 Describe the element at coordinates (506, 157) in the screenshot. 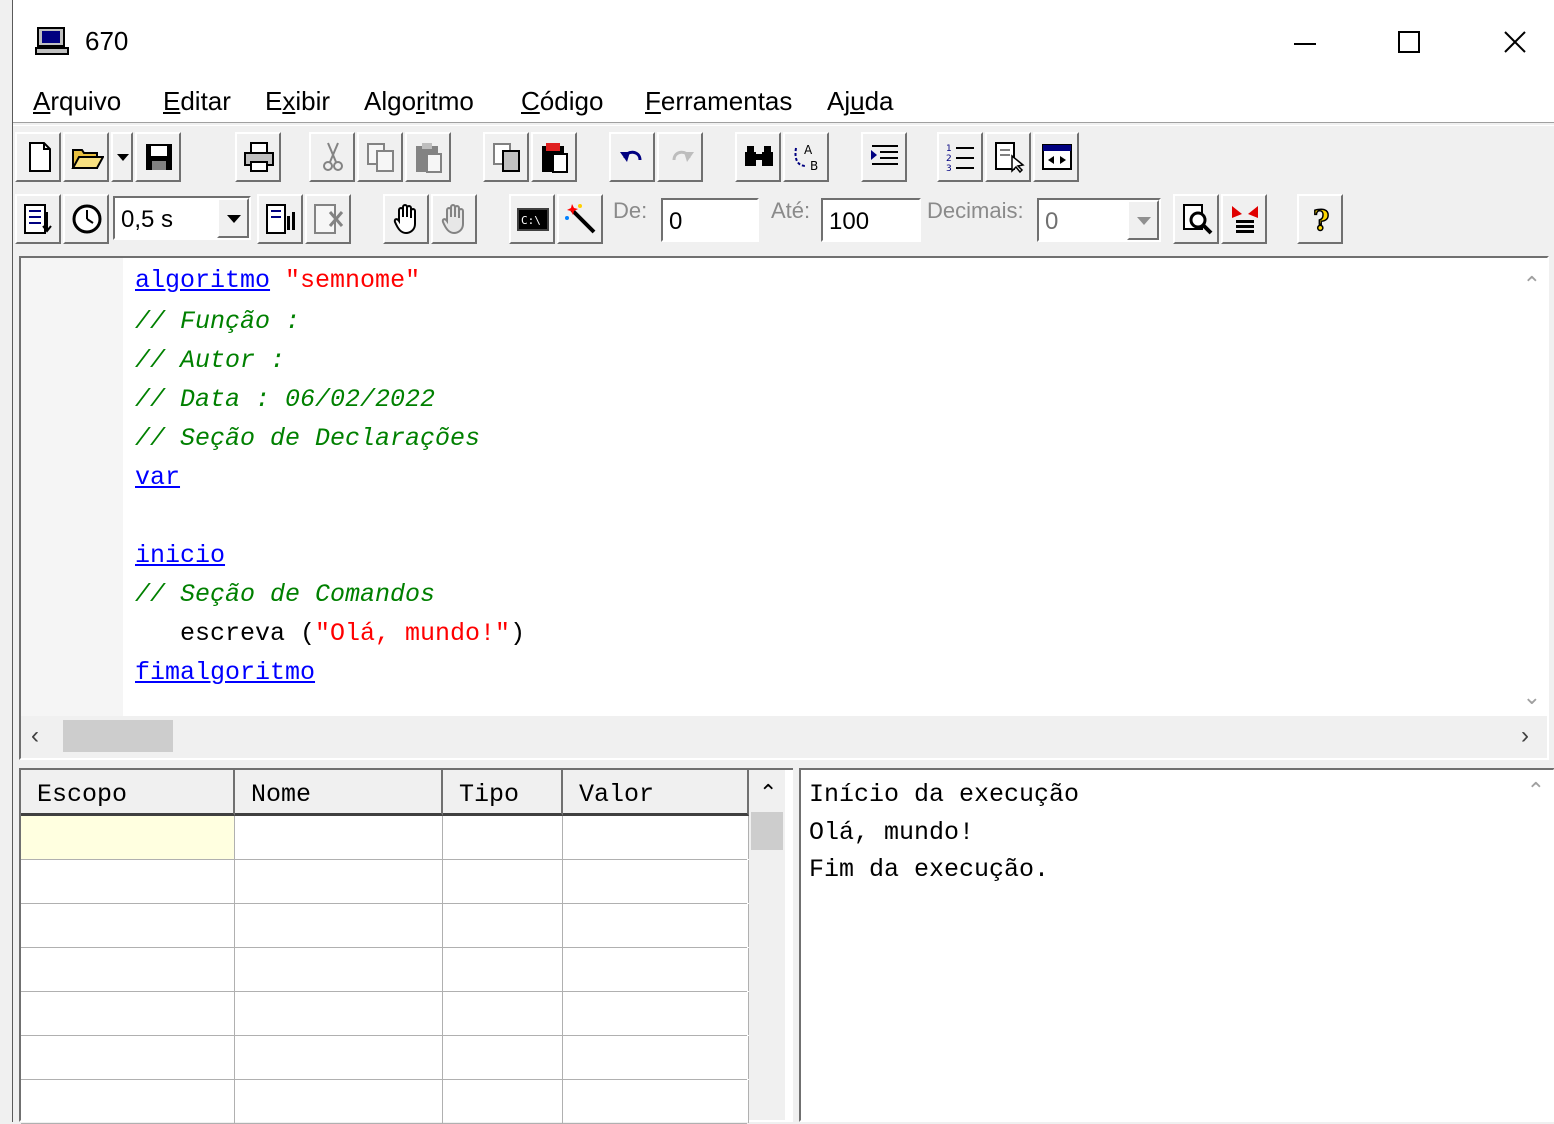

I see `copy-all-button` at that location.